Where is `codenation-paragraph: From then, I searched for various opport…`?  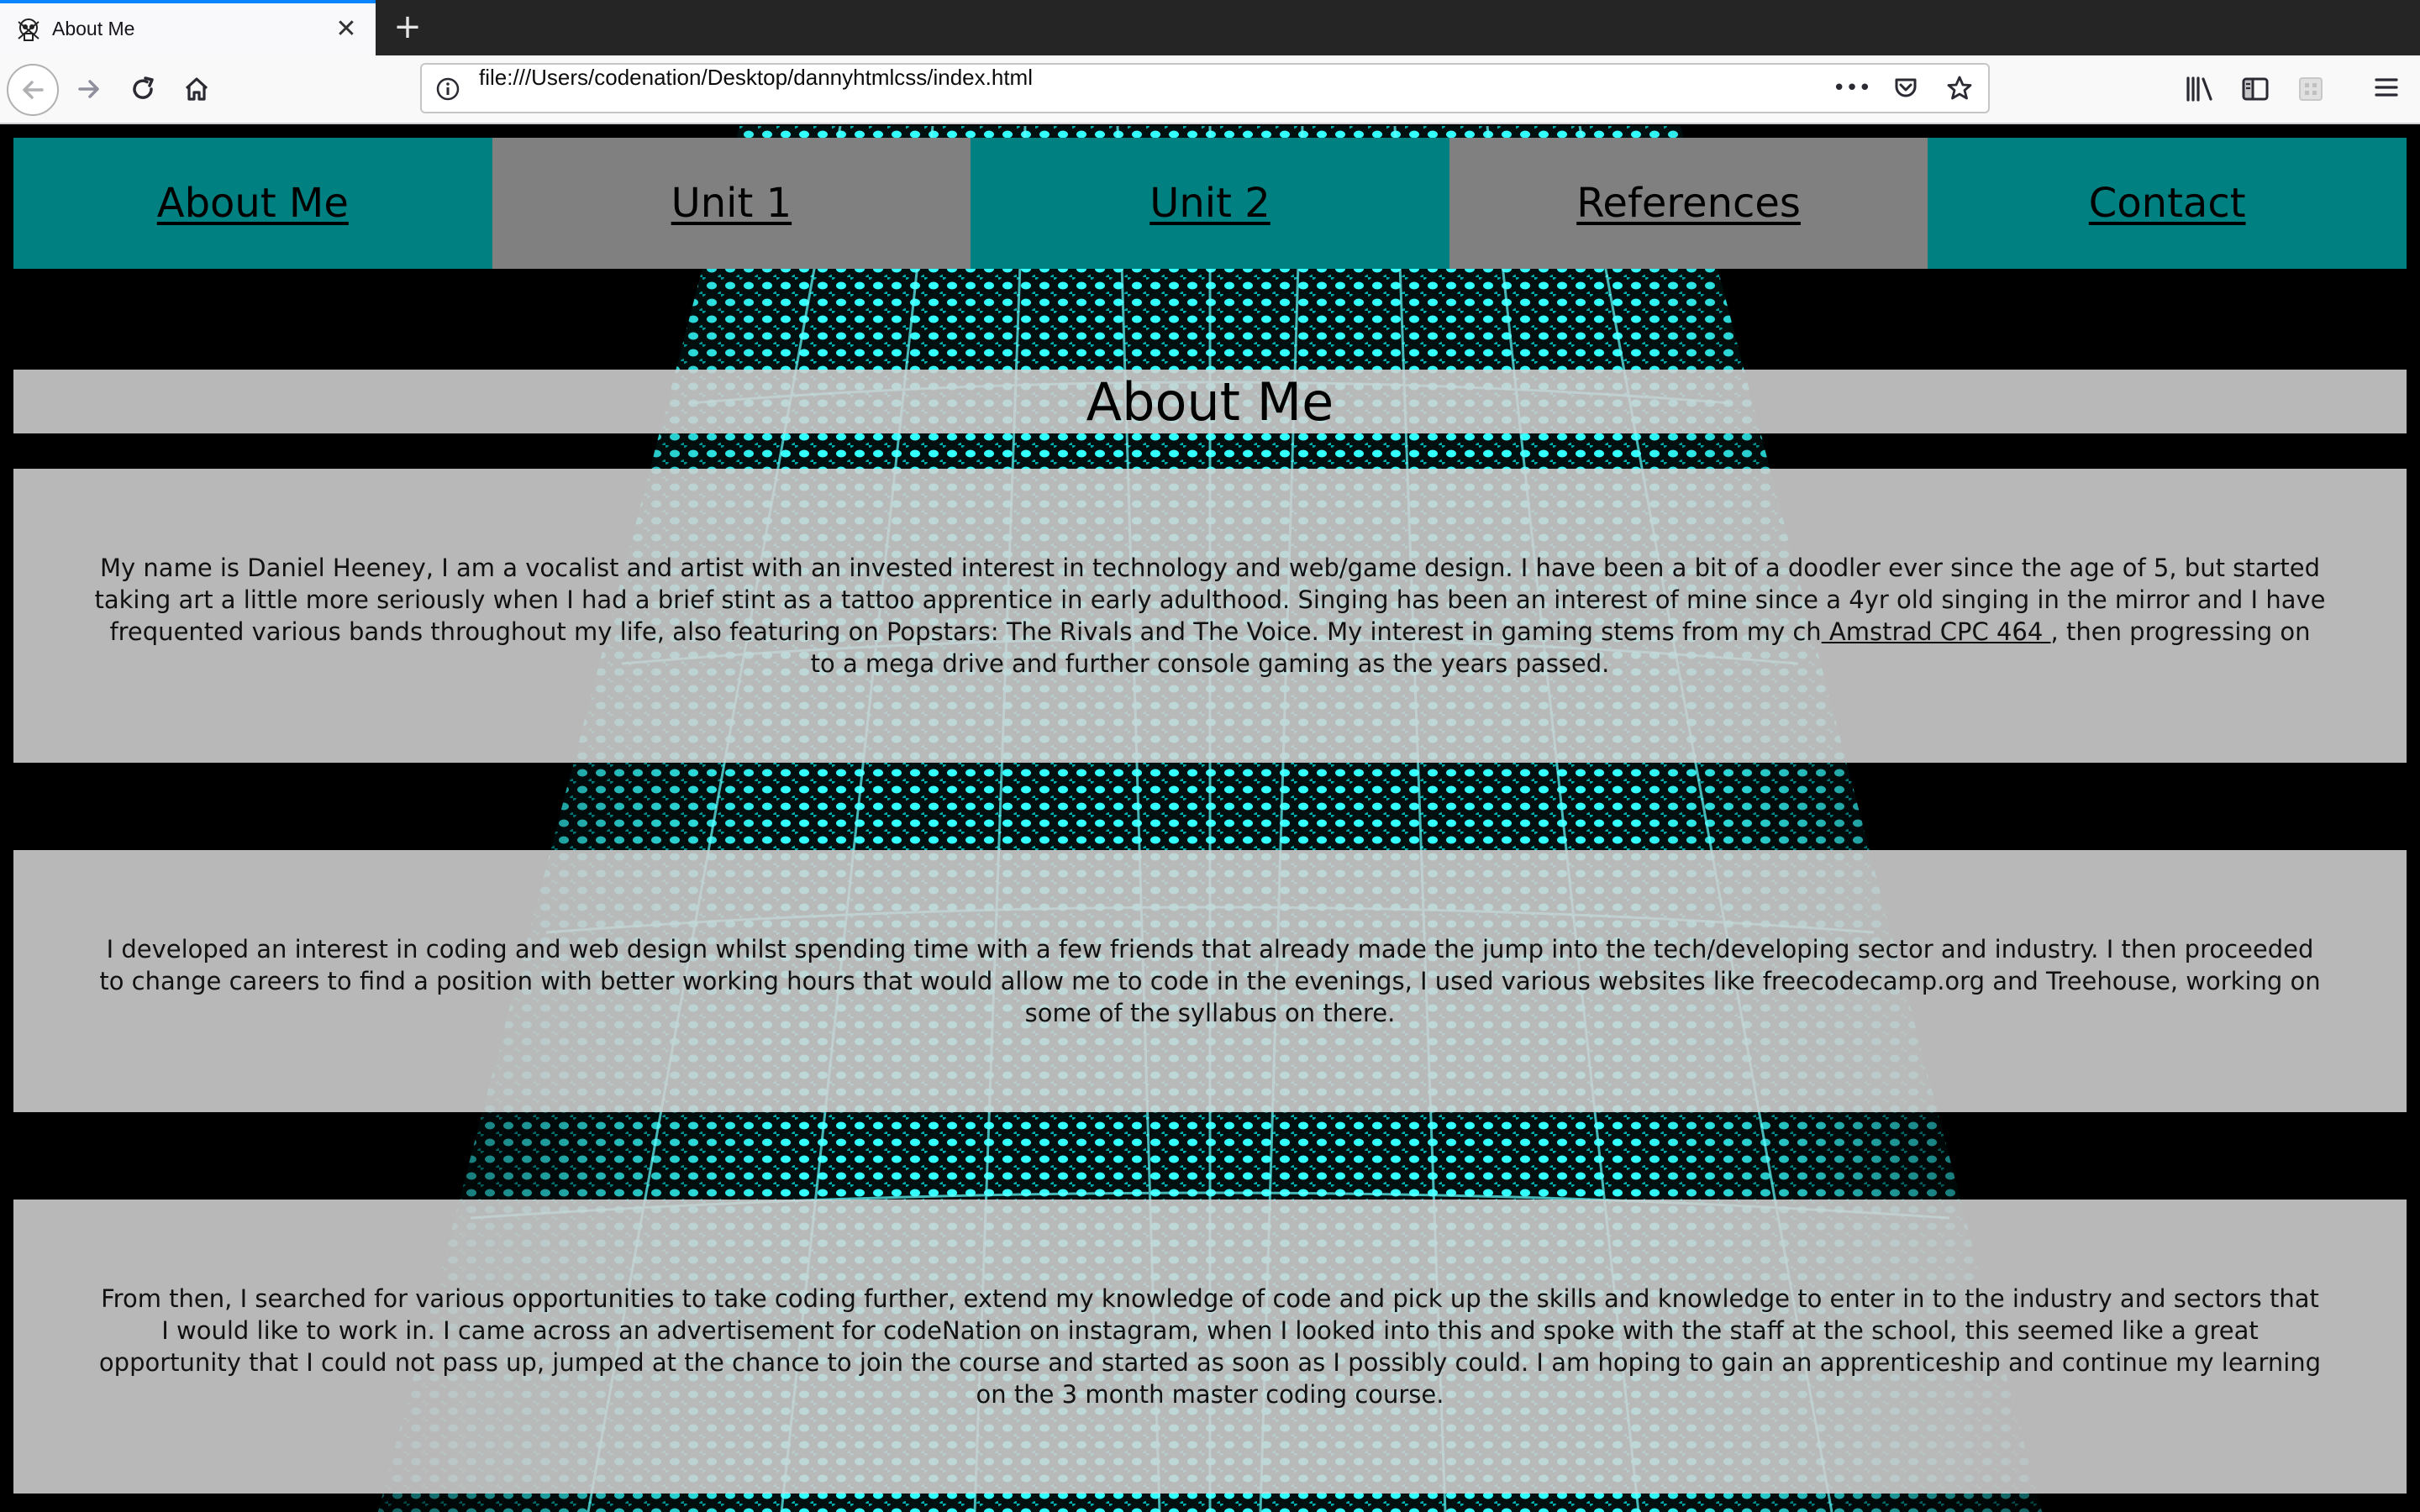 codenation-paragraph: From then, I searched for various opport… is located at coordinates (1210, 1346).